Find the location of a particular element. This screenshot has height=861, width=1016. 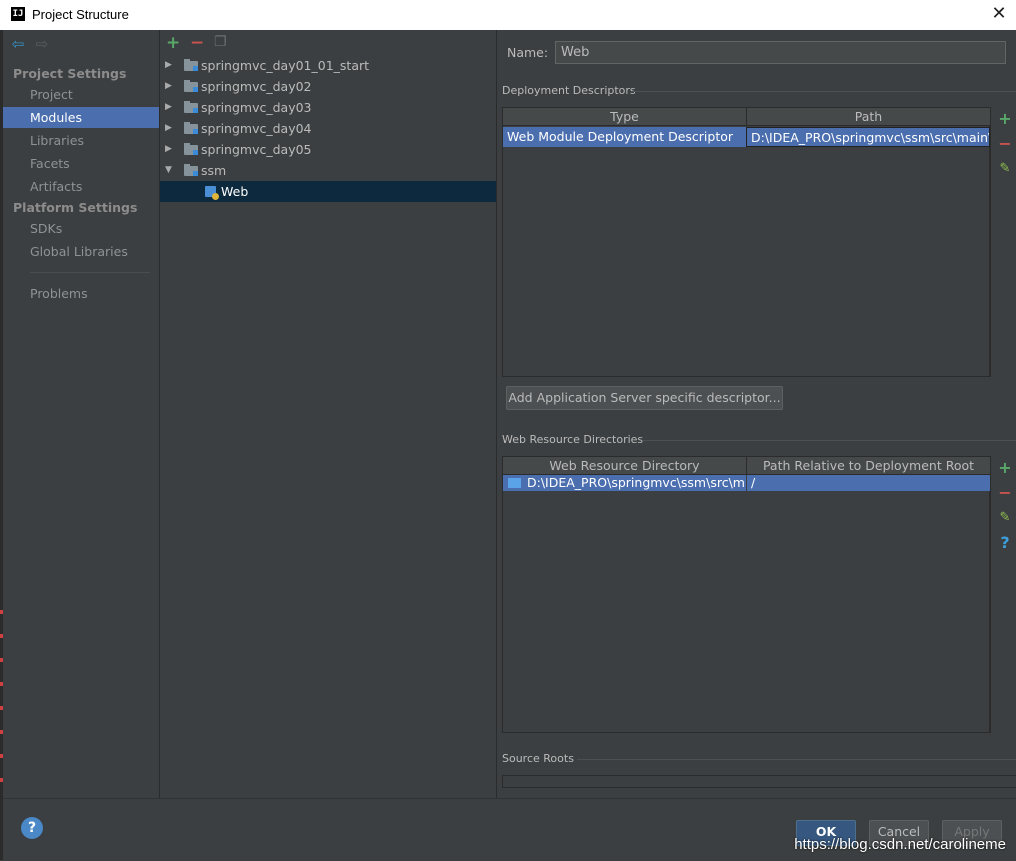

tree-item-label: springmvc_day01_01_start is located at coordinates (285, 65).